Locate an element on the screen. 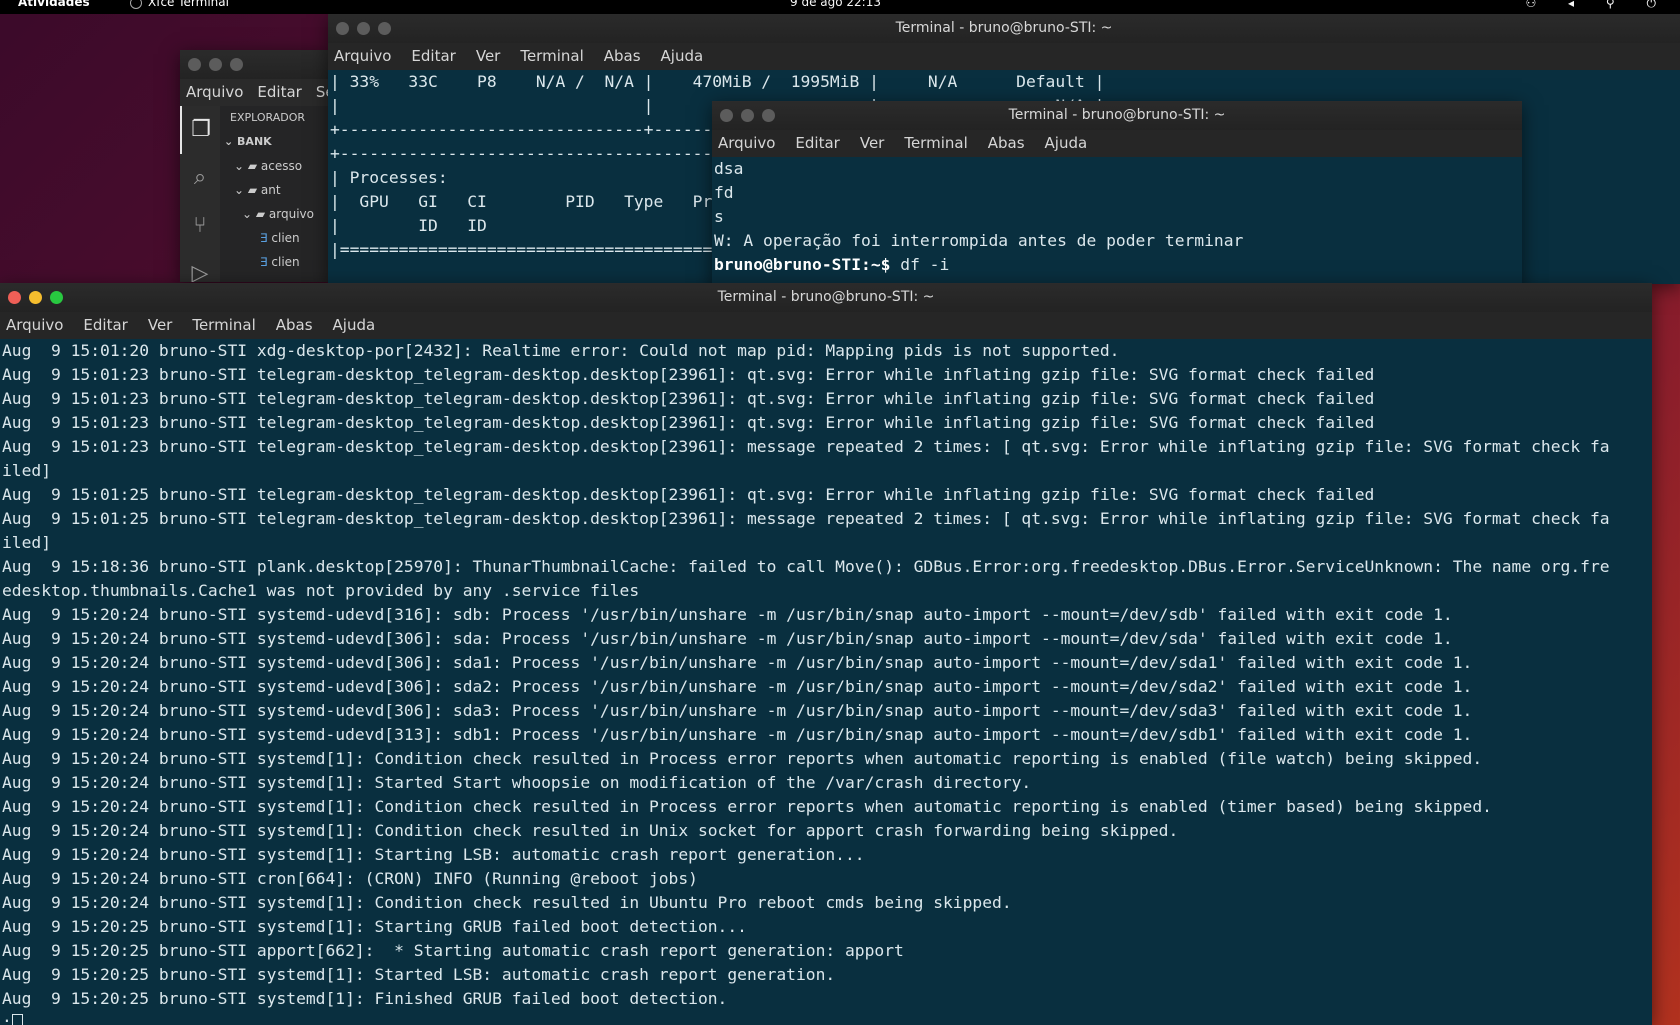  active-app-indicator: Xfce Terminal is located at coordinates (179, 4).